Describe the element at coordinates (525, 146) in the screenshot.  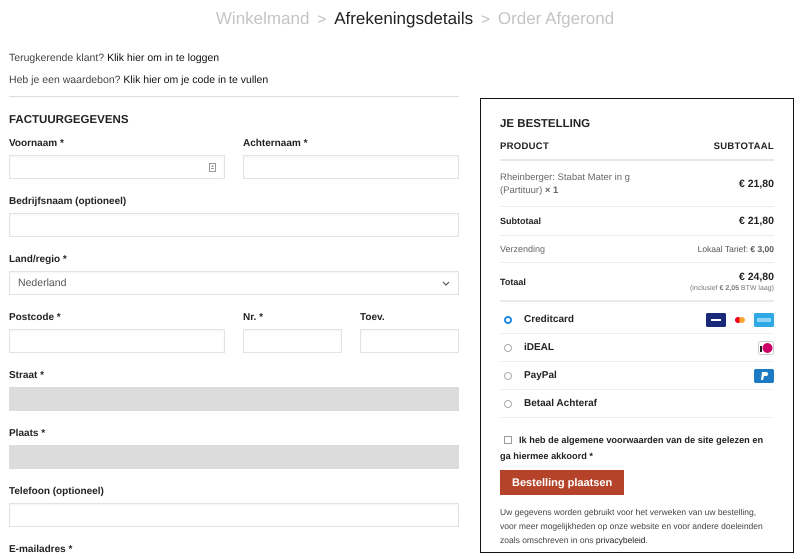
I see `column-header: PRODUCT` at that location.